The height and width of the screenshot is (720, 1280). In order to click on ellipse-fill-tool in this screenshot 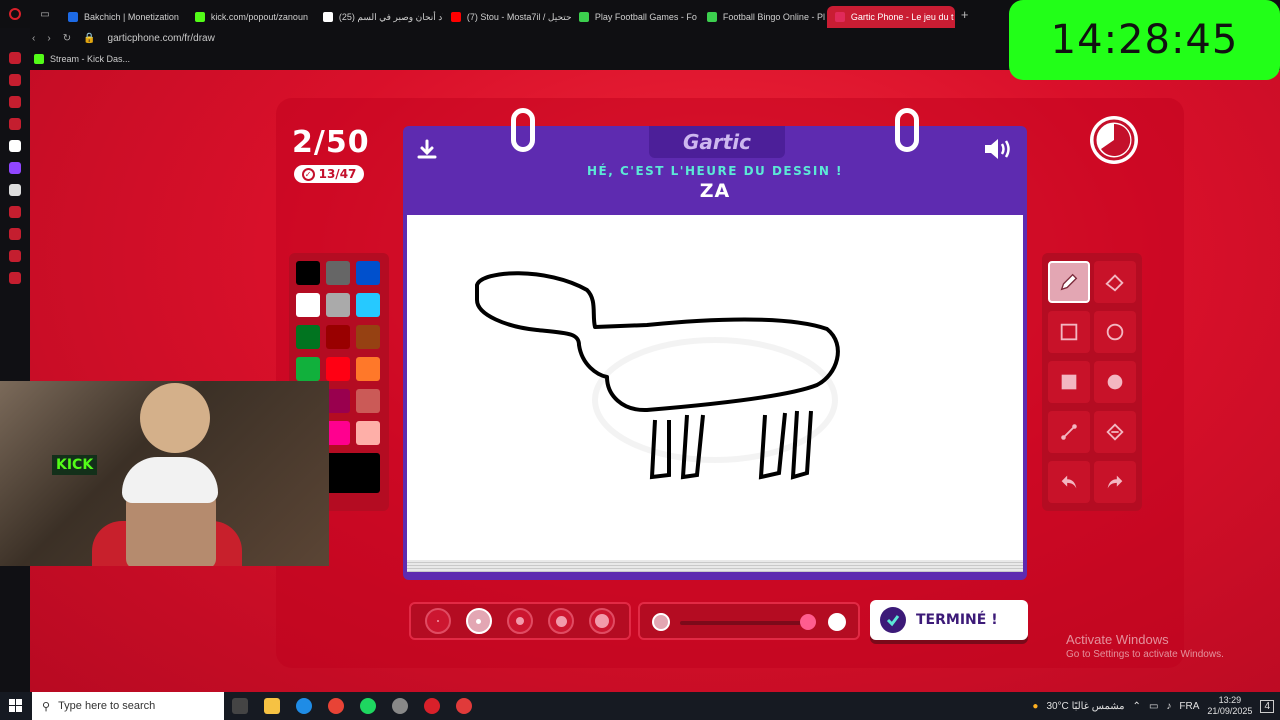, I will do `click(1115, 382)`.